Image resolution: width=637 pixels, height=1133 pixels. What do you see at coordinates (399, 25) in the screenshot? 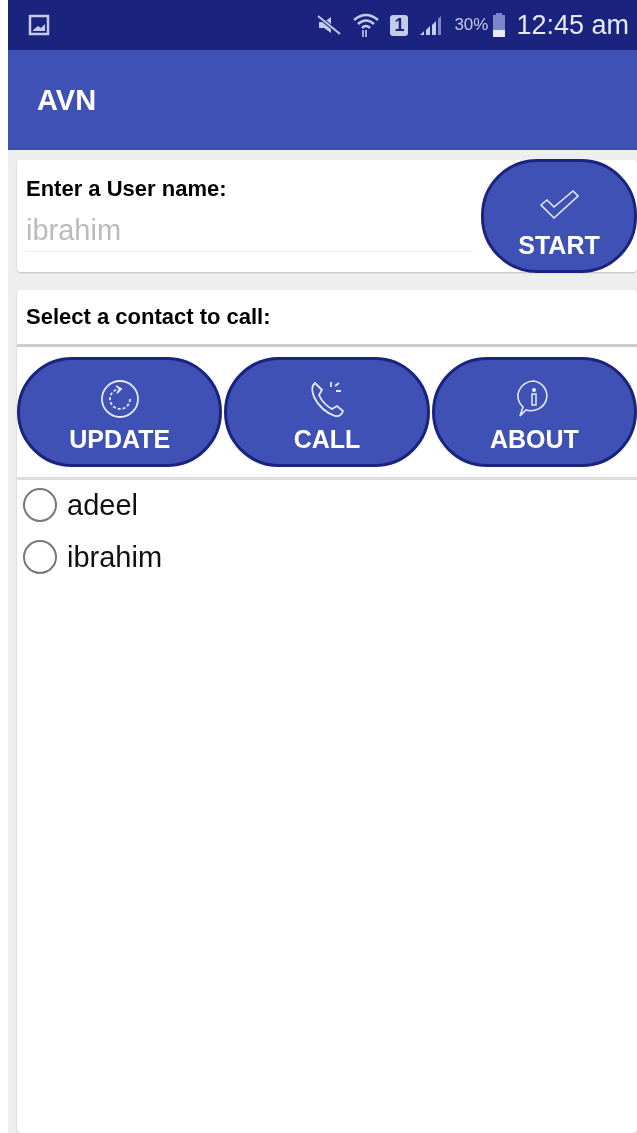
I see `sim-badge: 1` at bounding box center [399, 25].